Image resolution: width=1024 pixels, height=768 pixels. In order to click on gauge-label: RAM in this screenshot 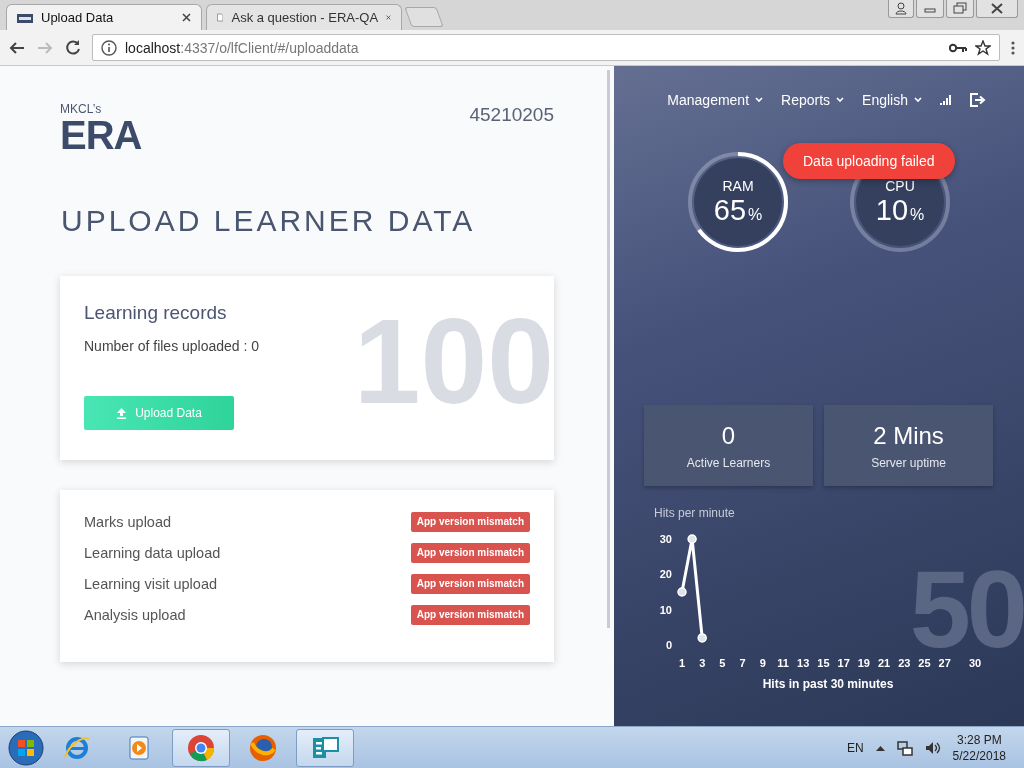, I will do `click(738, 186)`.